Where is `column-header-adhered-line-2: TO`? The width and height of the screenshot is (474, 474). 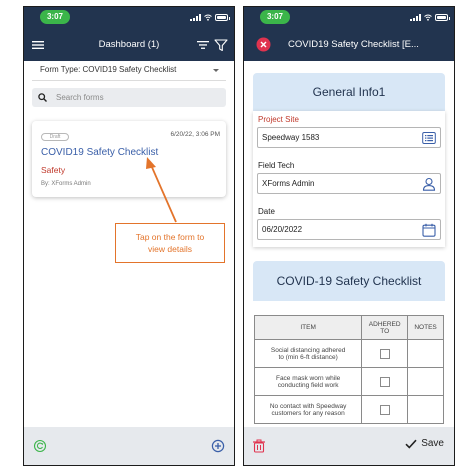
column-header-adhered-line-2: TO is located at coordinates (385, 331).